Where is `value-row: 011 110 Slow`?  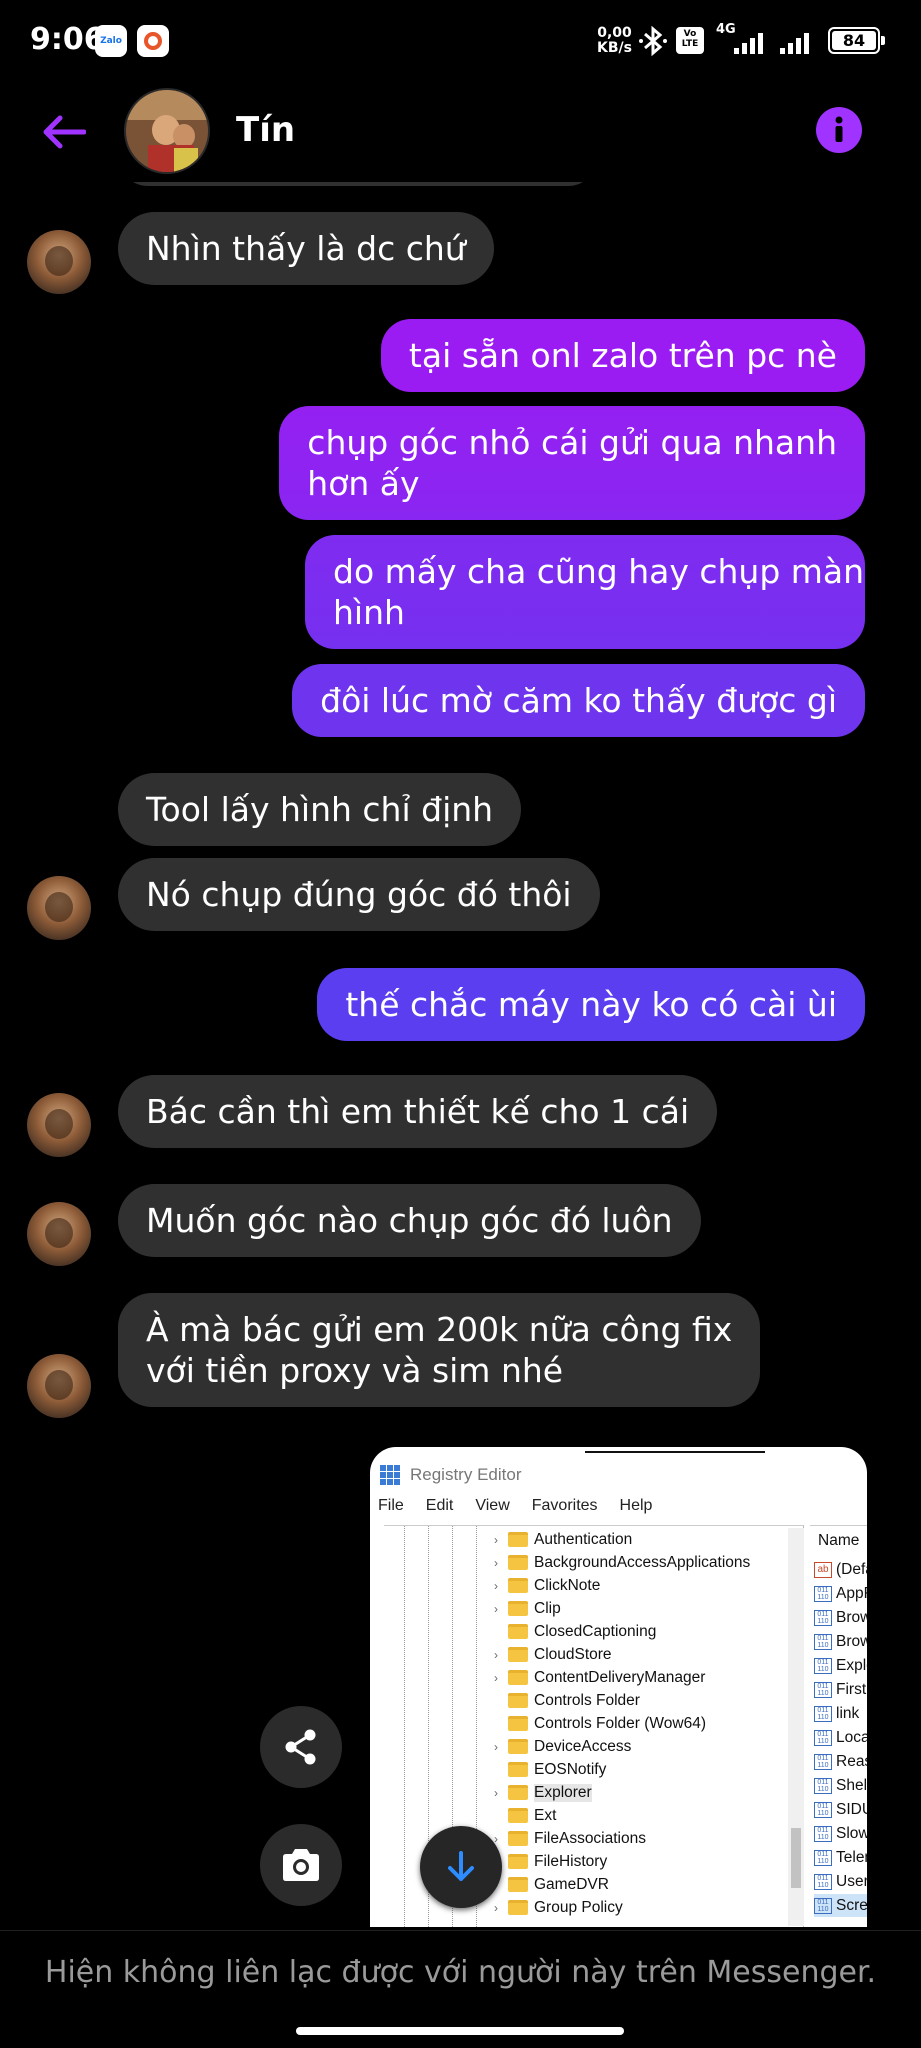
value-row: 011 110 Slow is located at coordinates (840, 1833).